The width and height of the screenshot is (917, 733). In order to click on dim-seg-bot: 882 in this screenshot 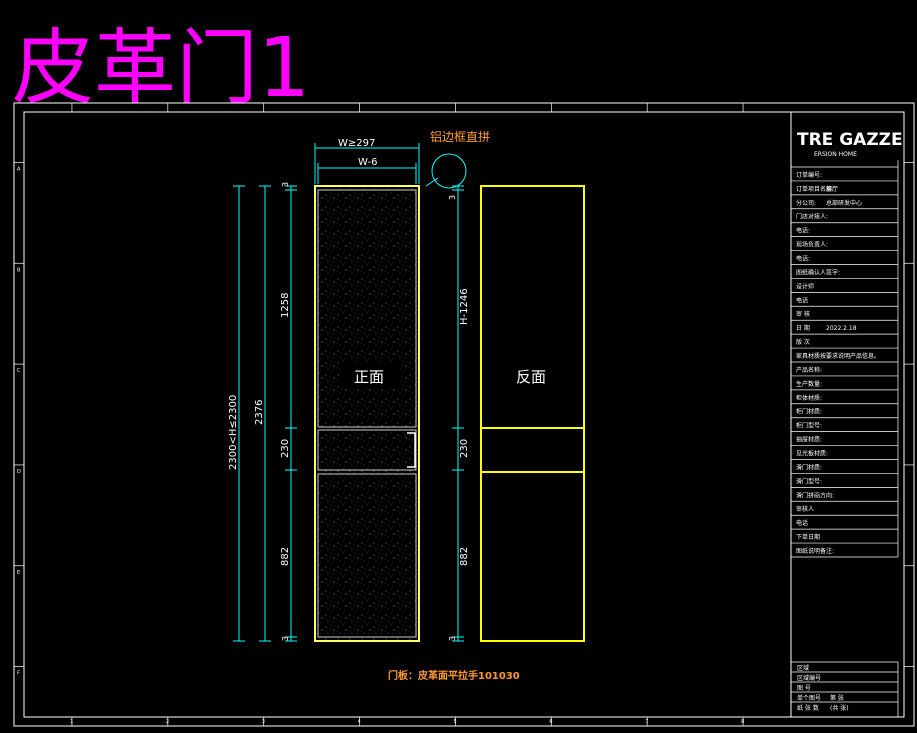, I will do `click(285, 556)`.